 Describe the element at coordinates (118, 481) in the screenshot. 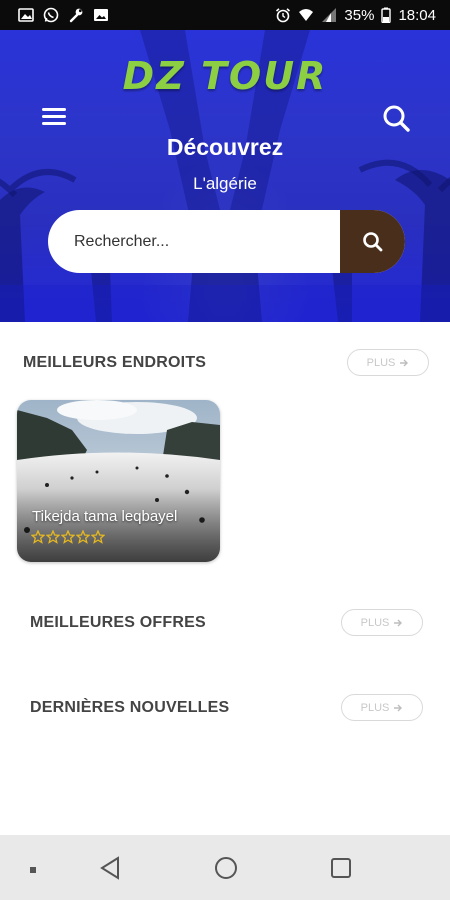

I see `place-card: Tikejda tama leqbayel` at that location.